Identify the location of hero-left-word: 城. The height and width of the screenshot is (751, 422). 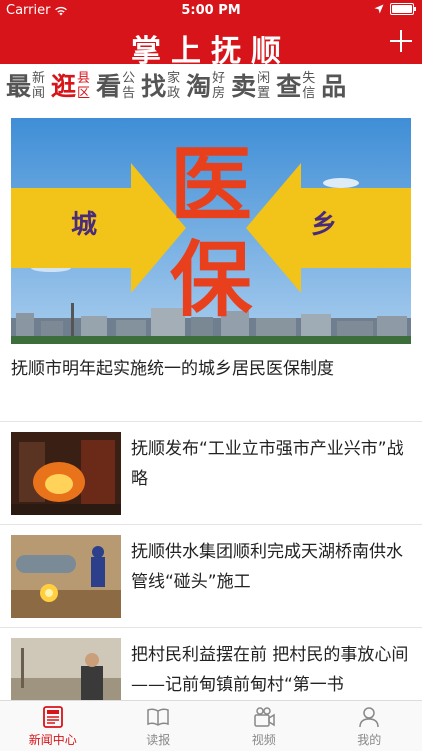
(84, 225).